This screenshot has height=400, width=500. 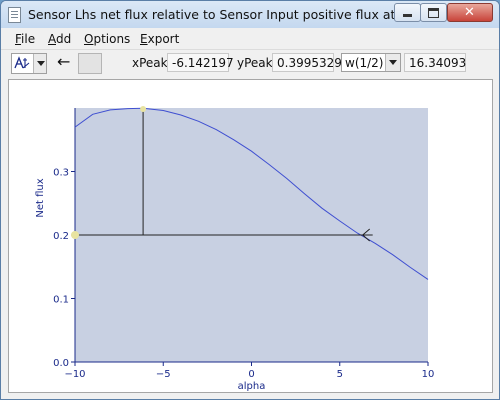 What do you see at coordinates (107, 39) in the screenshot?
I see `menu-options: Options` at bounding box center [107, 39].